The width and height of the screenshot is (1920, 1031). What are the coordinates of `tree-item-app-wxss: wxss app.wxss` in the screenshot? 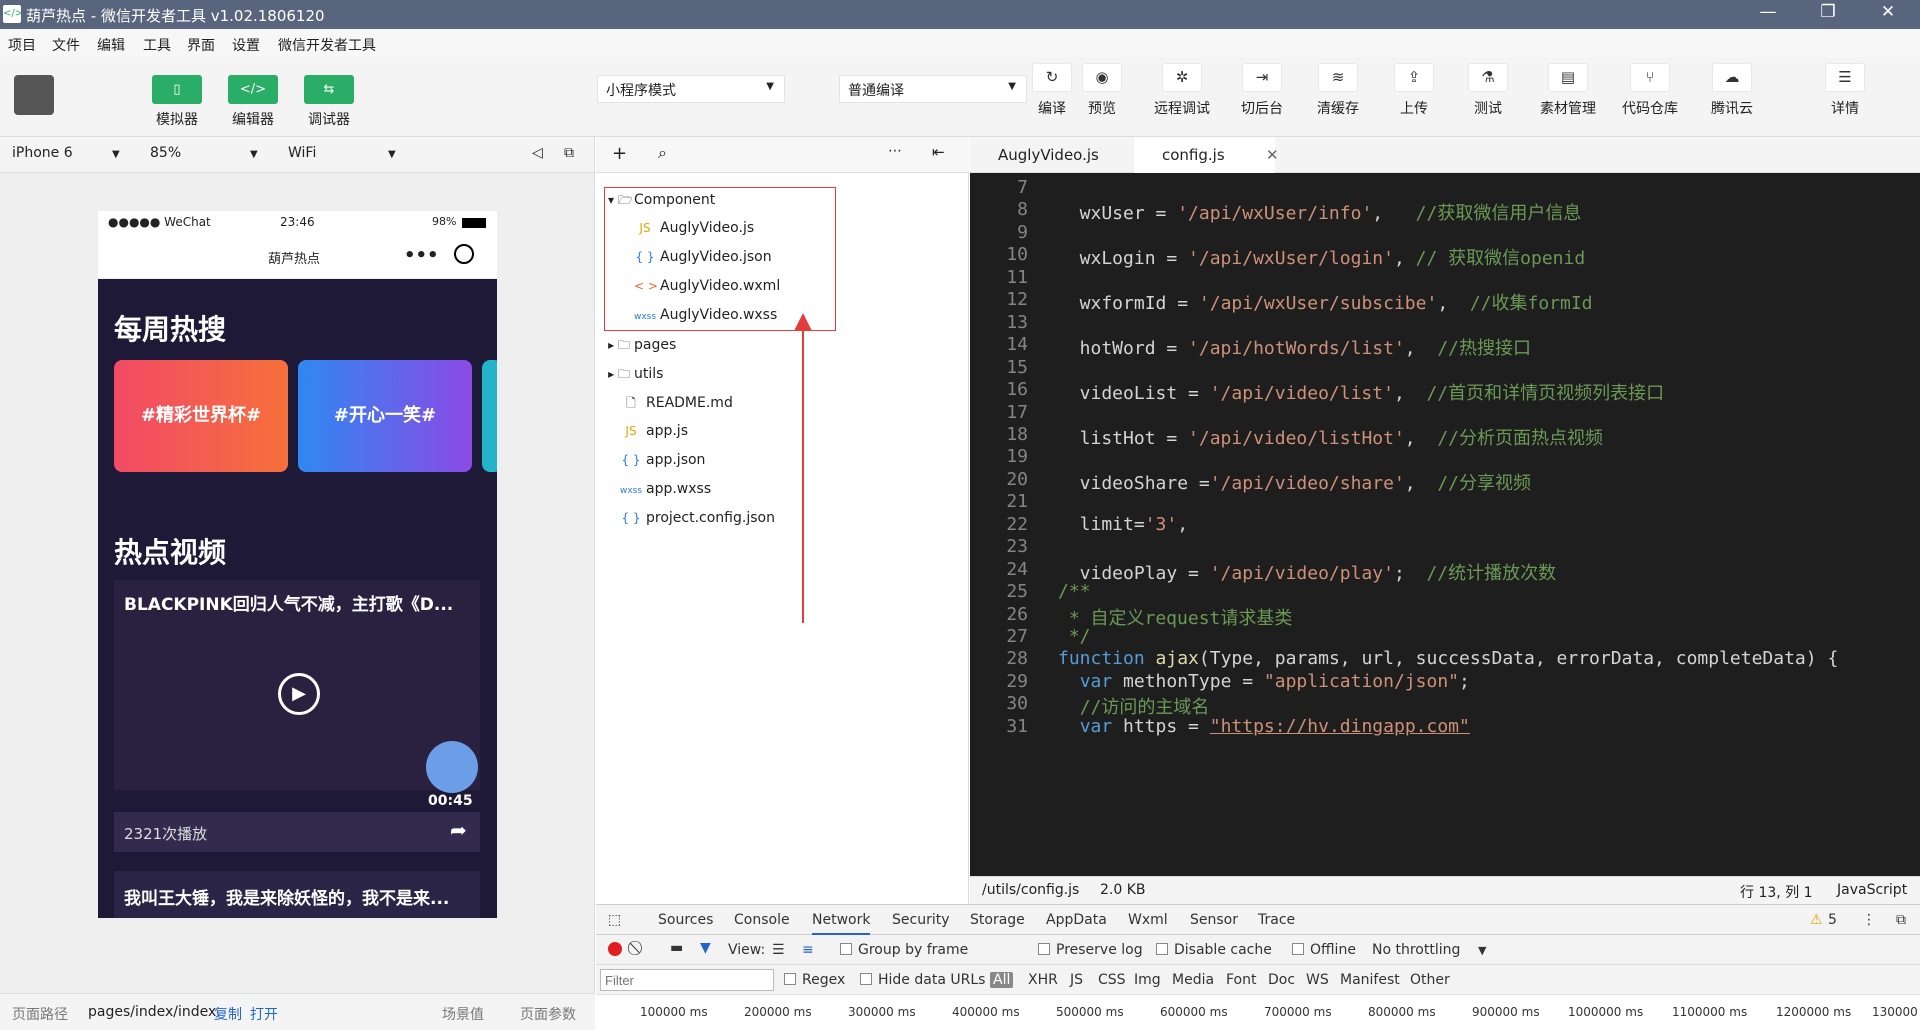 It's located at (665, 489).